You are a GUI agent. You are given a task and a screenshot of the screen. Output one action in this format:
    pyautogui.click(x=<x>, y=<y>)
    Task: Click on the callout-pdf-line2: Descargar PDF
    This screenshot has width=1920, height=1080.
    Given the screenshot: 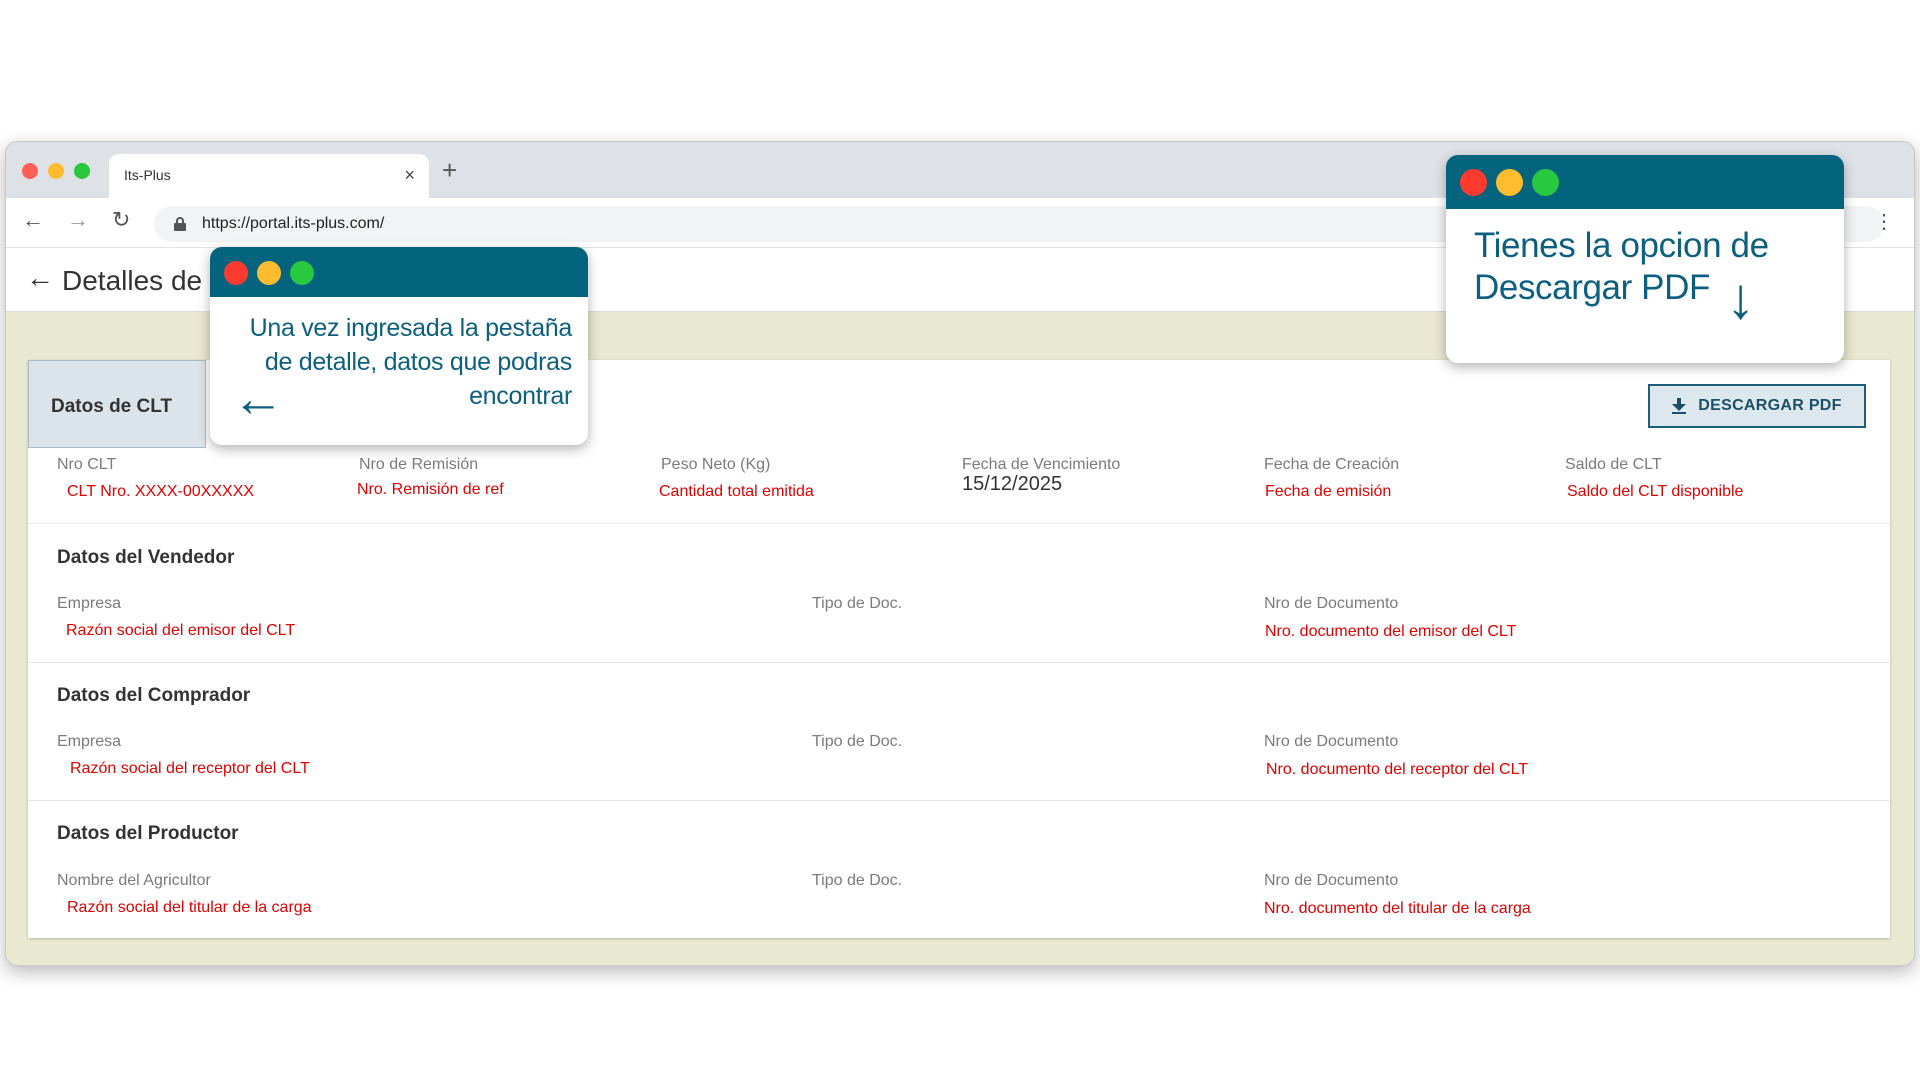 What is the action you would take?
    pyautogui.click(x=1592, y=287)
    